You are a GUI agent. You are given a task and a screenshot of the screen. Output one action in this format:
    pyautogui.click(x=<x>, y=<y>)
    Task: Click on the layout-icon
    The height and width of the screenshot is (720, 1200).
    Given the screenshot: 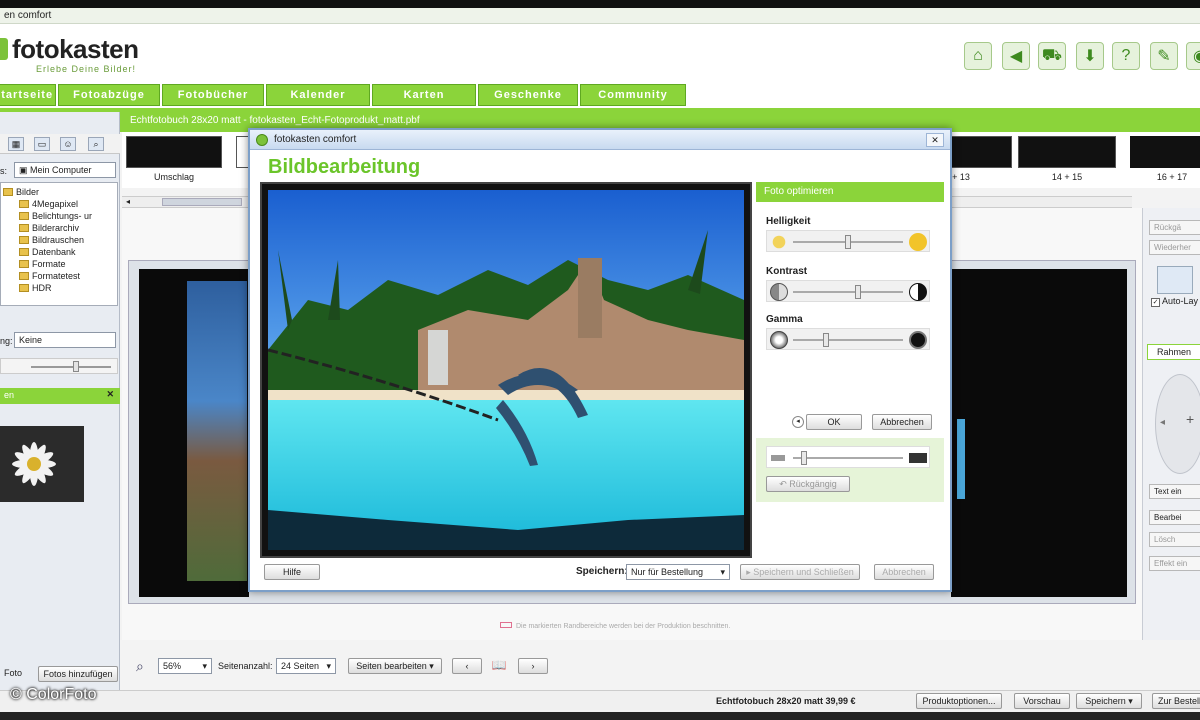 What is the action you would take?
    pyautogui.click(x=1175, y=280)
    